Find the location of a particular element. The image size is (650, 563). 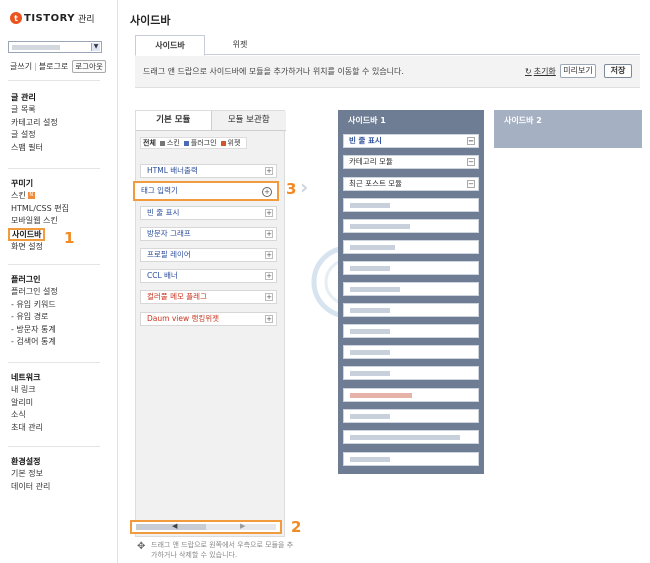

scrollbar-thumb is located at coordinates (171, 527).